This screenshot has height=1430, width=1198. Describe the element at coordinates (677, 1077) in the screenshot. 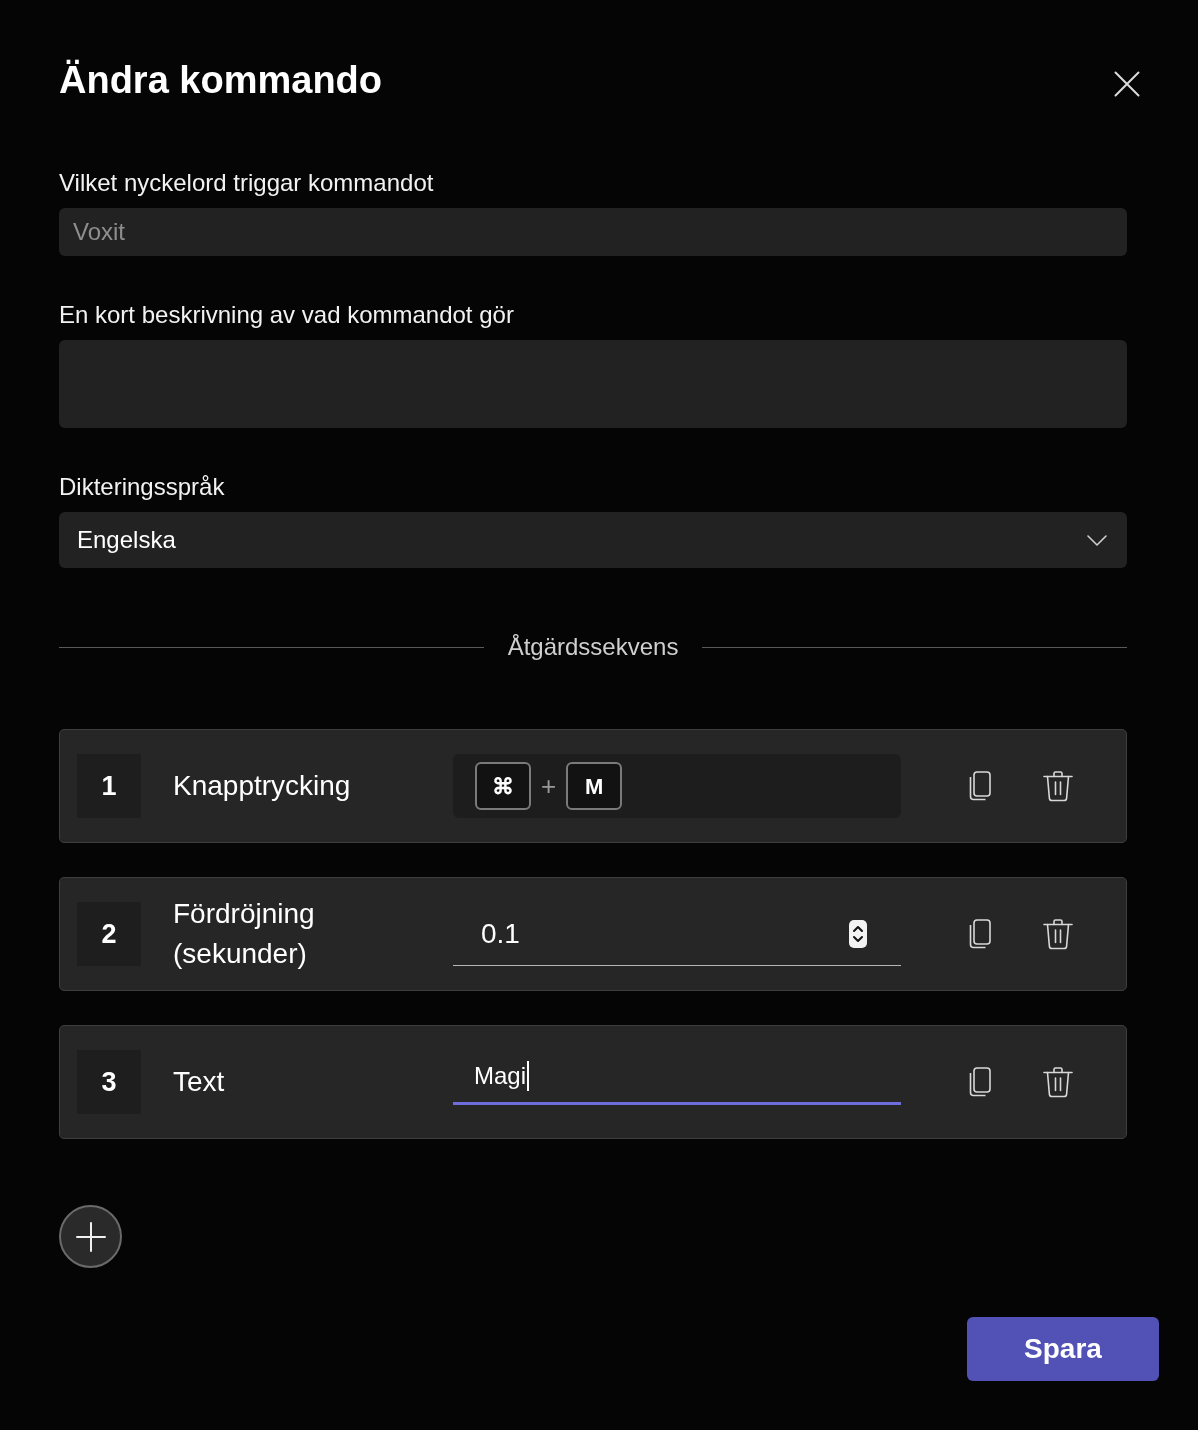

I see `text-input-field: Magi` at that location.